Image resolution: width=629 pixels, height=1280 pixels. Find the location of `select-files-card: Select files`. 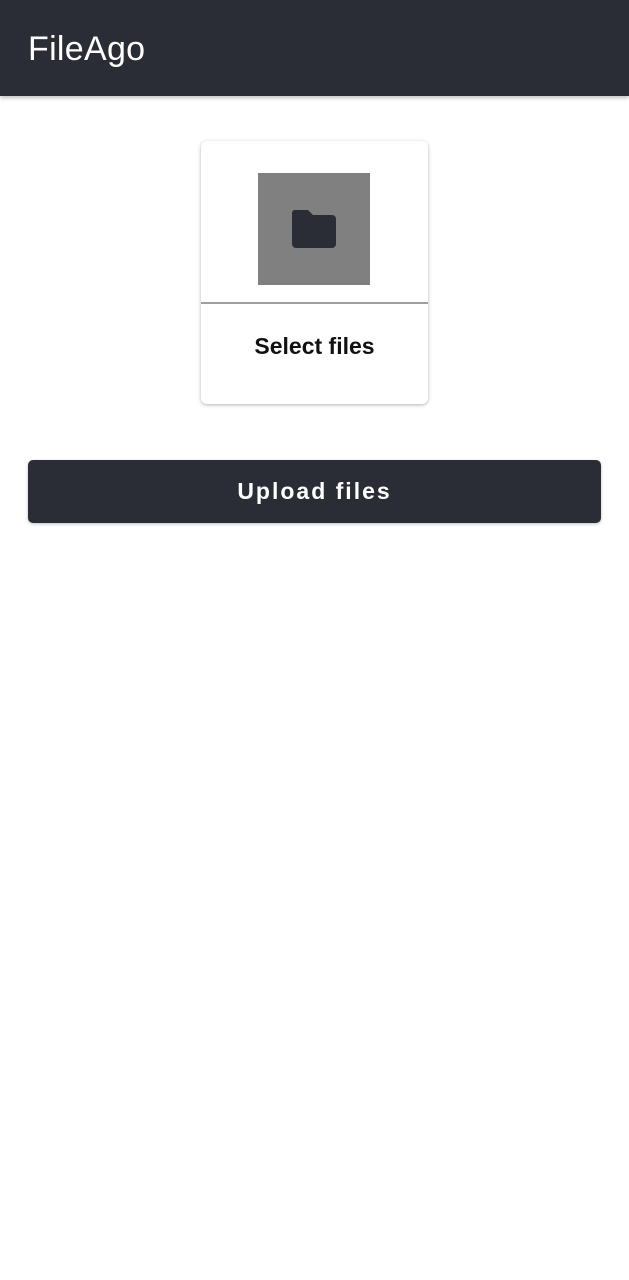

select-files-card: Select files is located at coordinates (314, 272).